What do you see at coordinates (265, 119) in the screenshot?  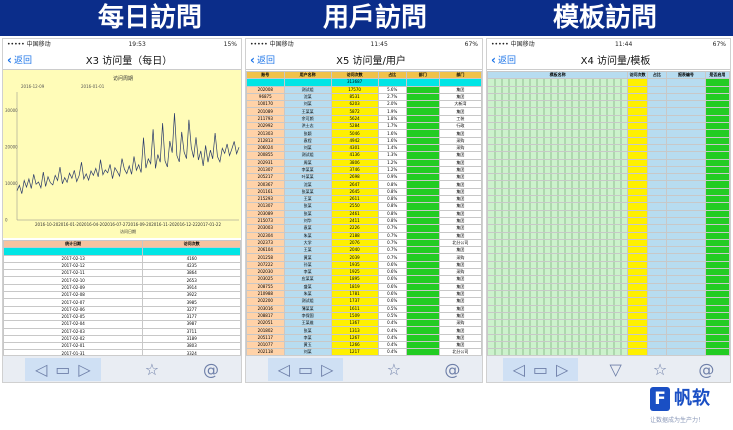 I see `table-cell: 211793` at bounding box center [265, 119].